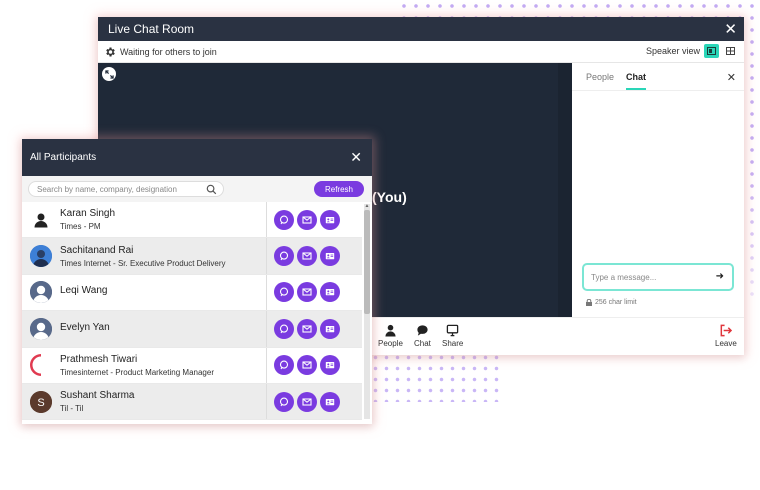  What do you see at coordinates (367, 262) in the screenshot?
I see `scrollbar-thumb` at bounding box center [367, 262].